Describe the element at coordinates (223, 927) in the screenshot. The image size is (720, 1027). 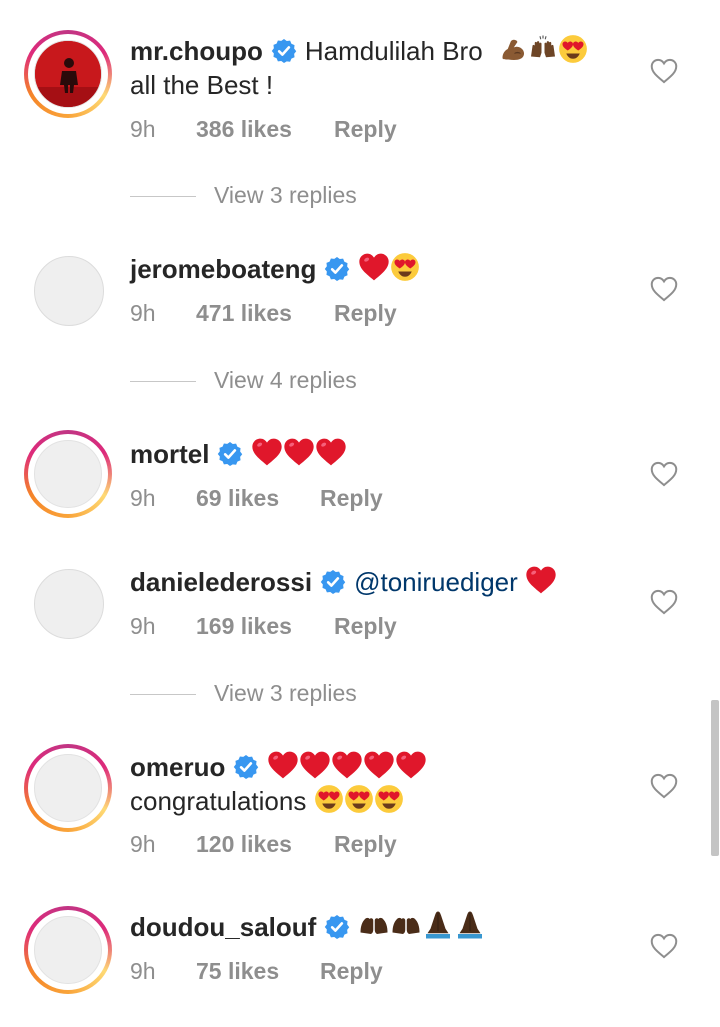
I see `username: doudou_salouf` at that location.